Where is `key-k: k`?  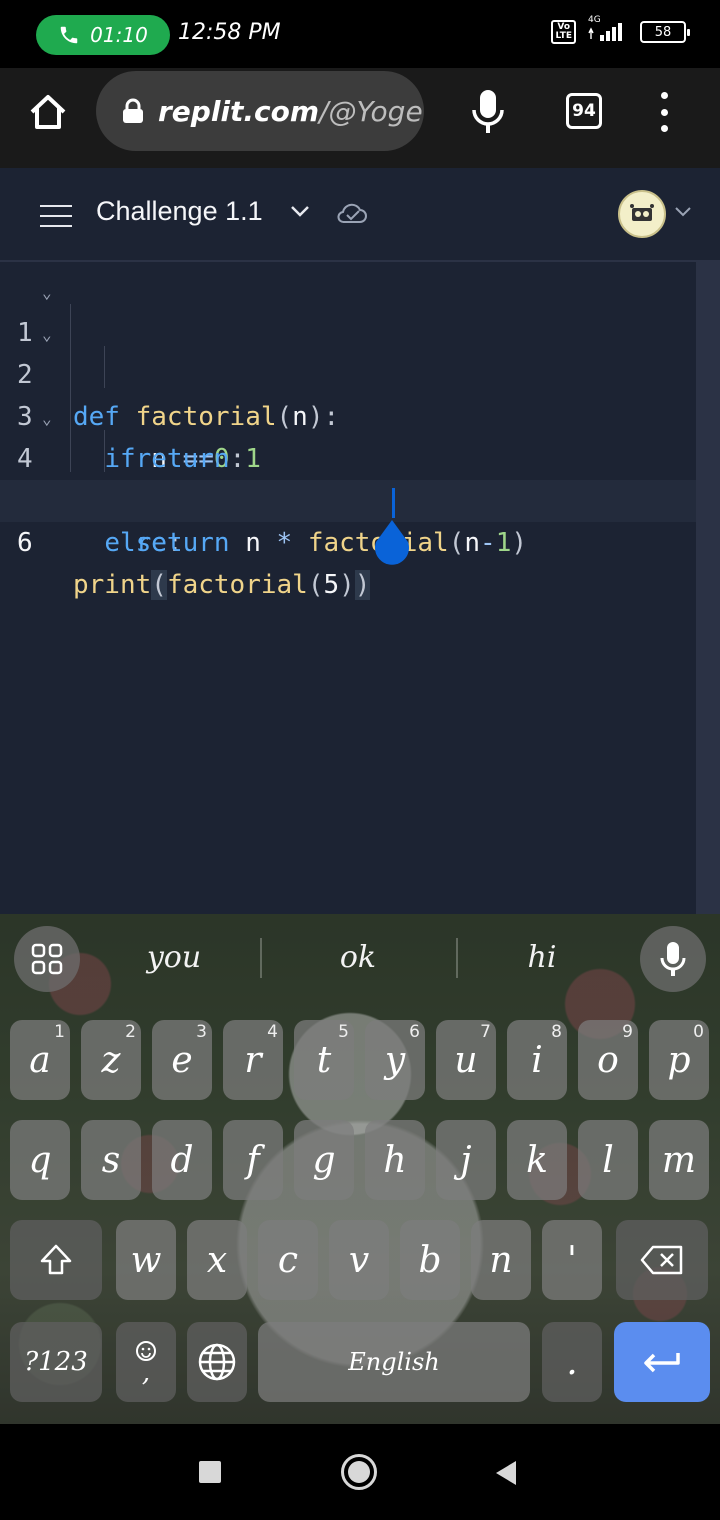
key-k: k is located at coordinates (537, 1160).